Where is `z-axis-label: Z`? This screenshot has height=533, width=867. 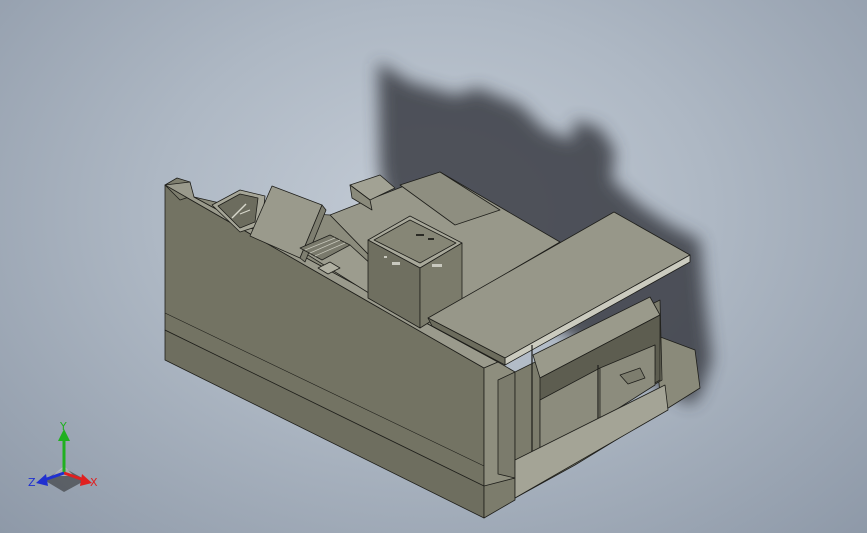 z-axis-label: Z is located at coordinates (32, 482).